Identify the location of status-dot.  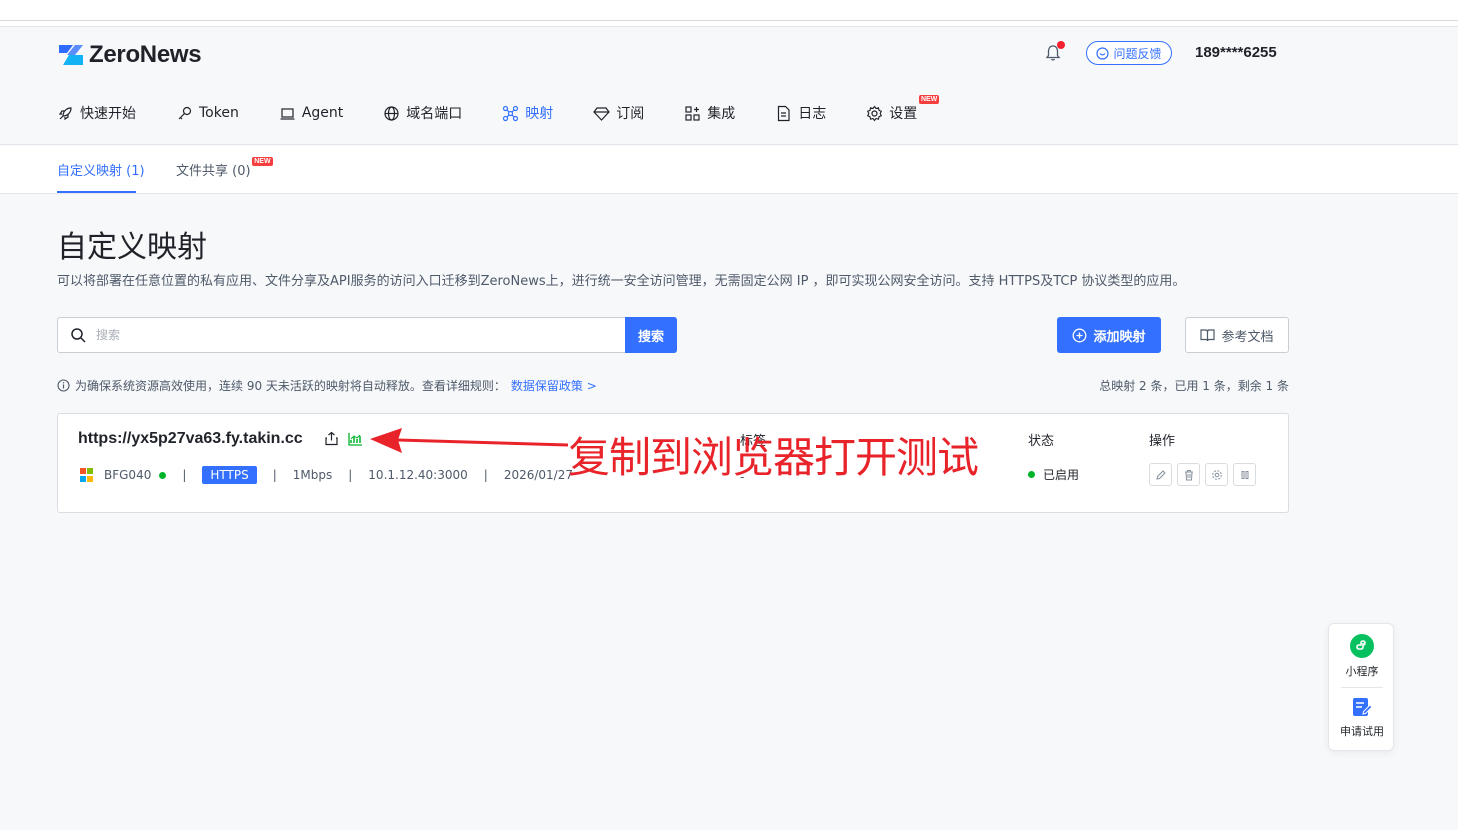
(1031, 474).